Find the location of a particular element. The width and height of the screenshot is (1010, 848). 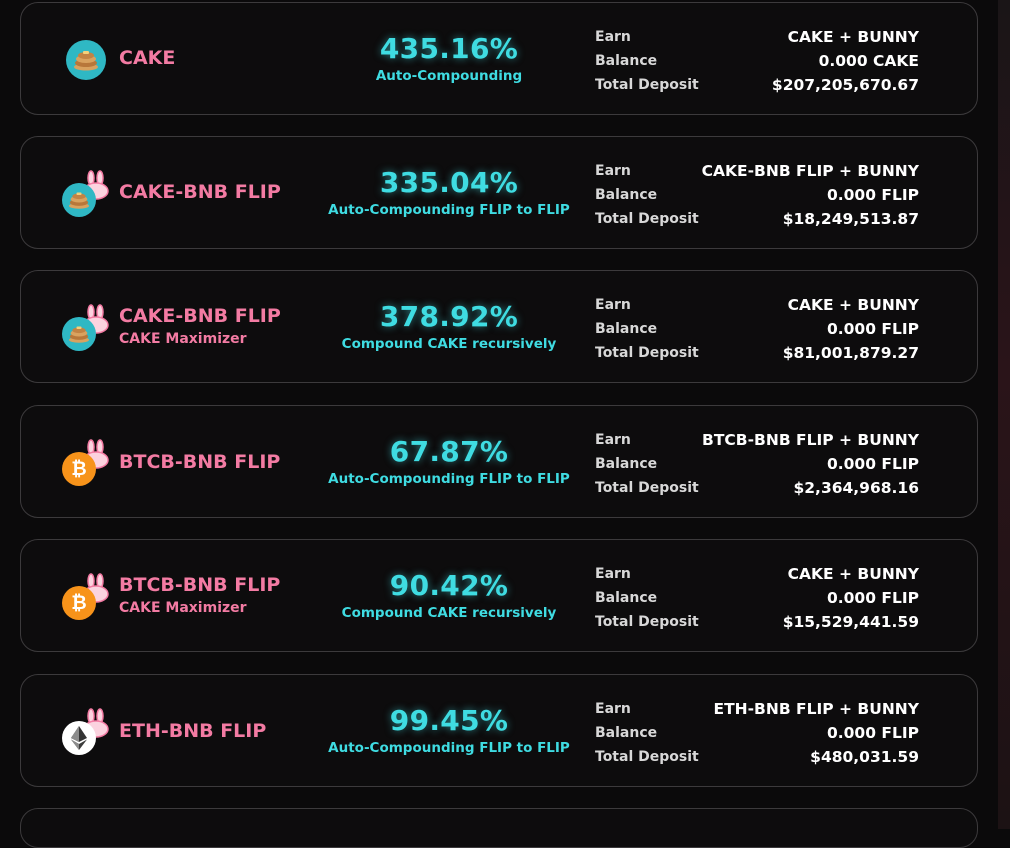

pool-name-block: CAKE-BNB FLIP is located at coordinates (200, 192).